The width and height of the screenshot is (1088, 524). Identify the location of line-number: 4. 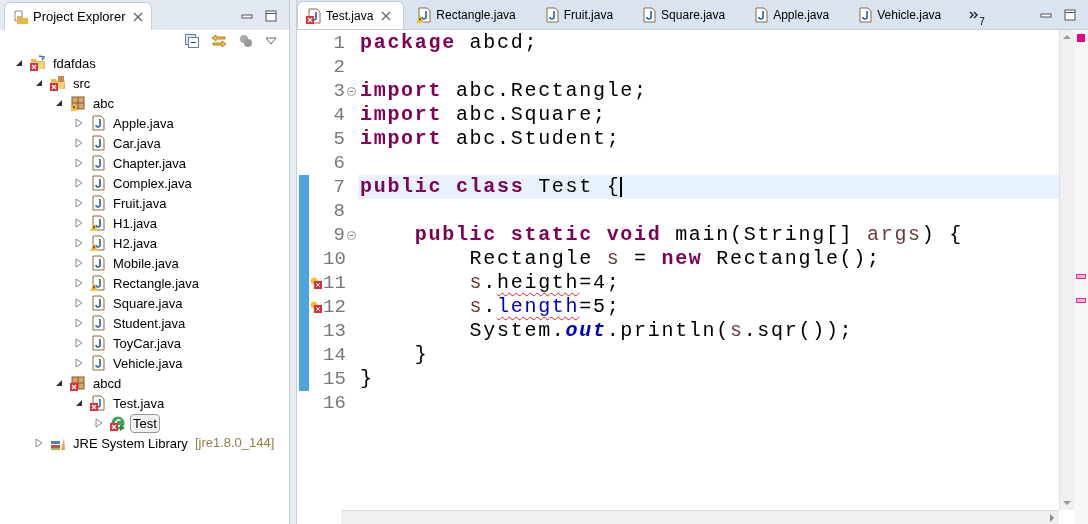
(338, 115).